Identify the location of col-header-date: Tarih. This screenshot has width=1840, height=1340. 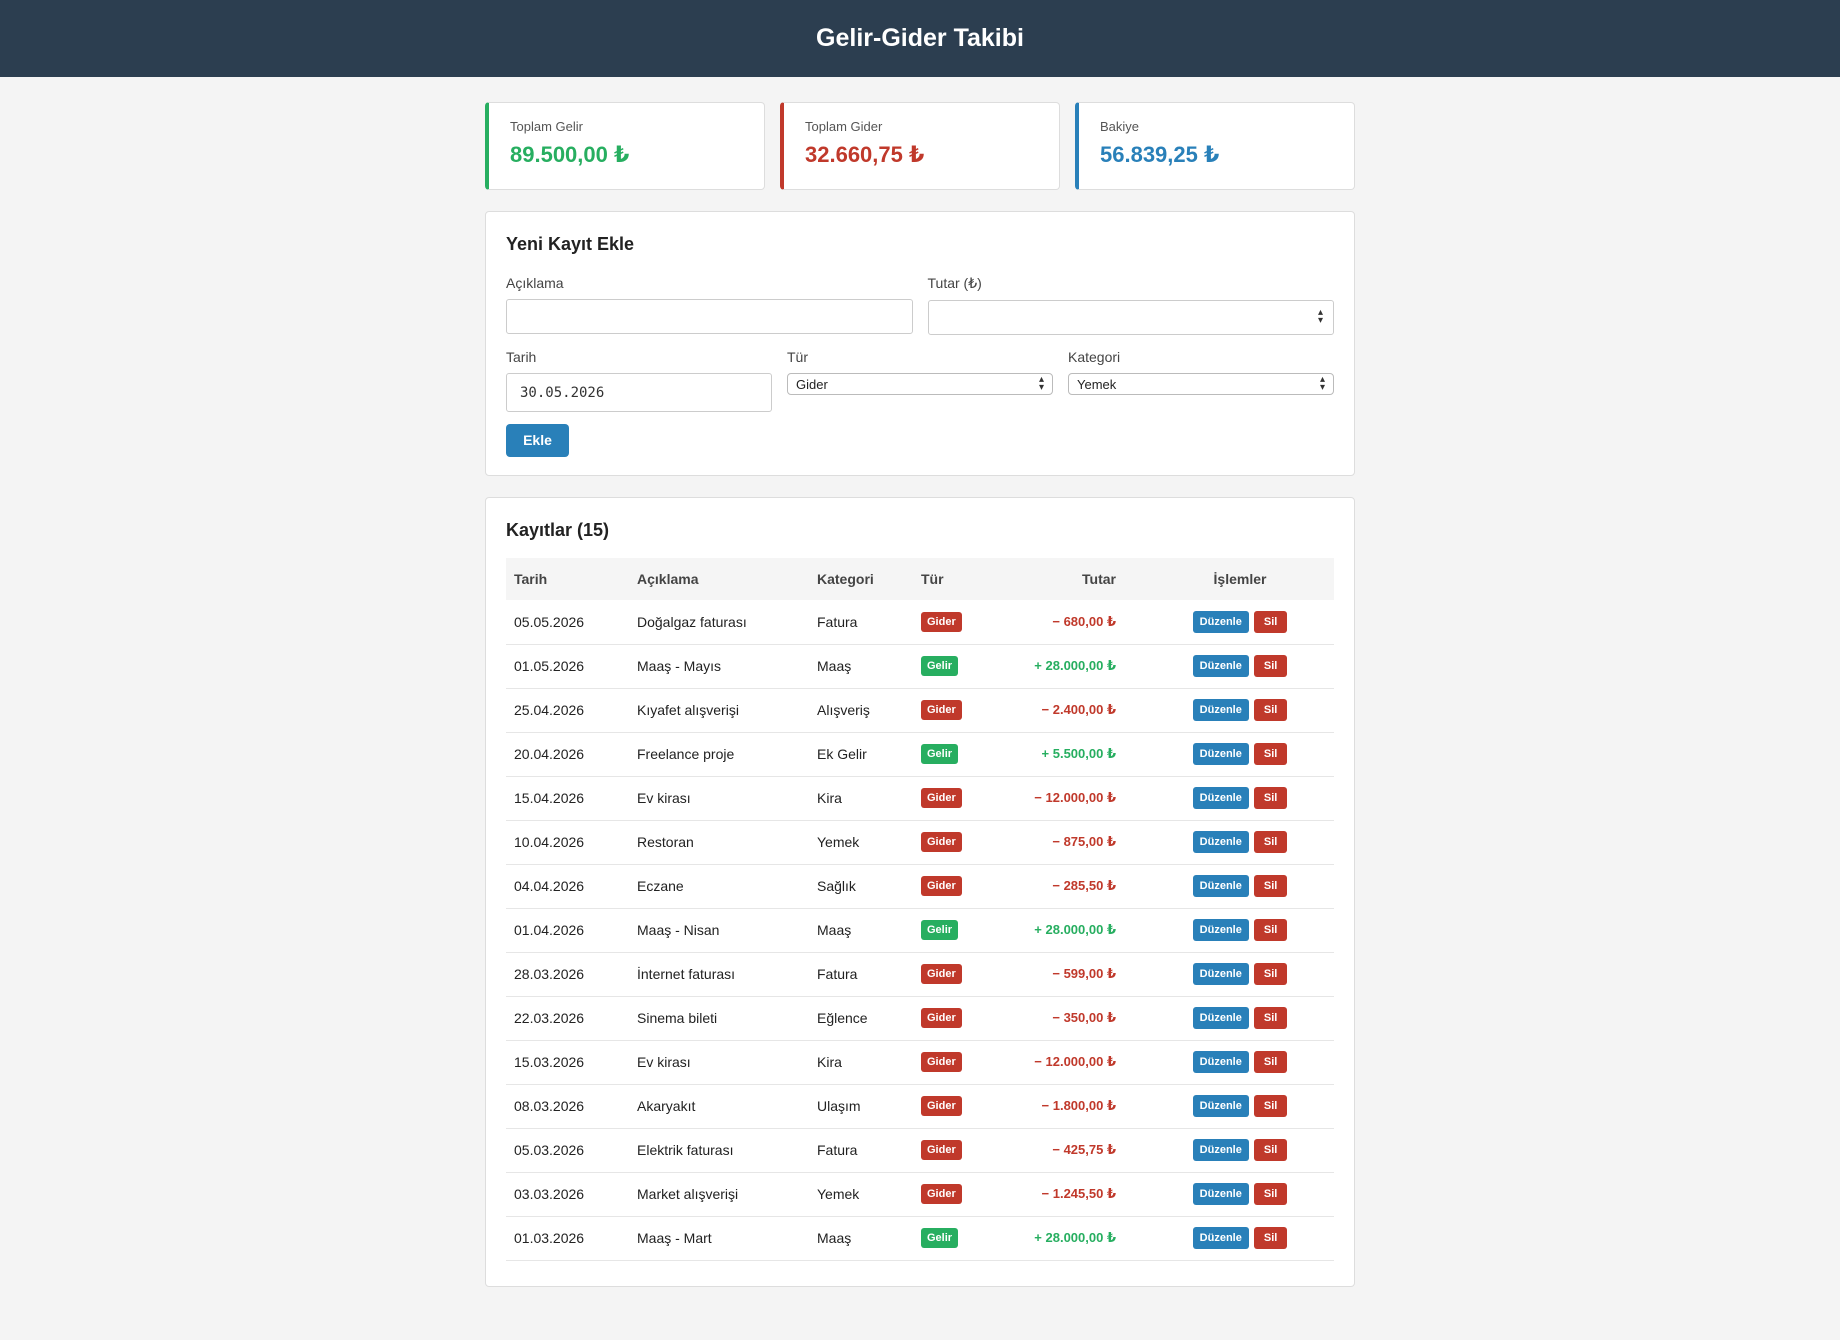
(567, 579).